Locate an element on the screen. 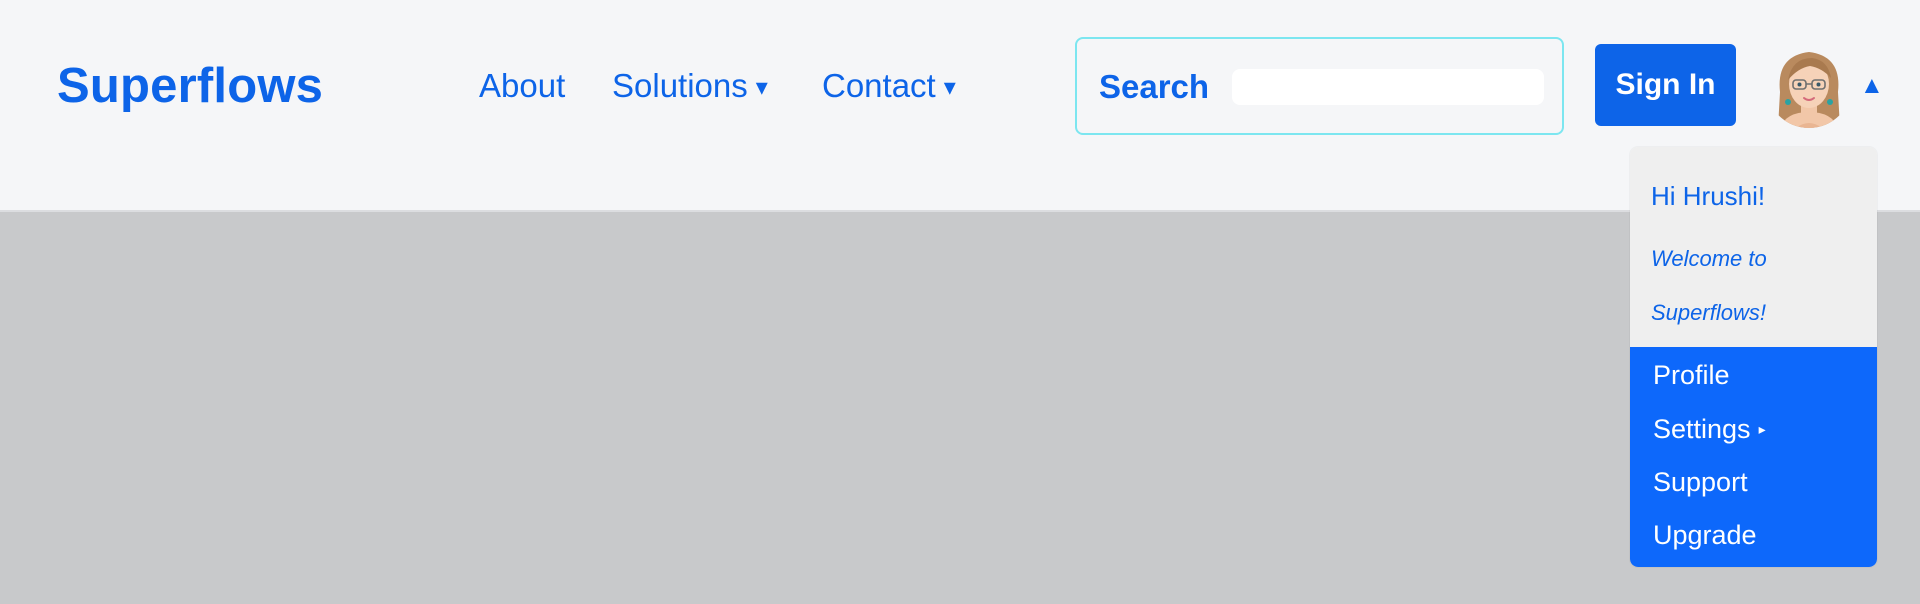 This screenshot has width=1920, height=604. caret-up-icon: ▲ is located at coordinates (1872, 86).